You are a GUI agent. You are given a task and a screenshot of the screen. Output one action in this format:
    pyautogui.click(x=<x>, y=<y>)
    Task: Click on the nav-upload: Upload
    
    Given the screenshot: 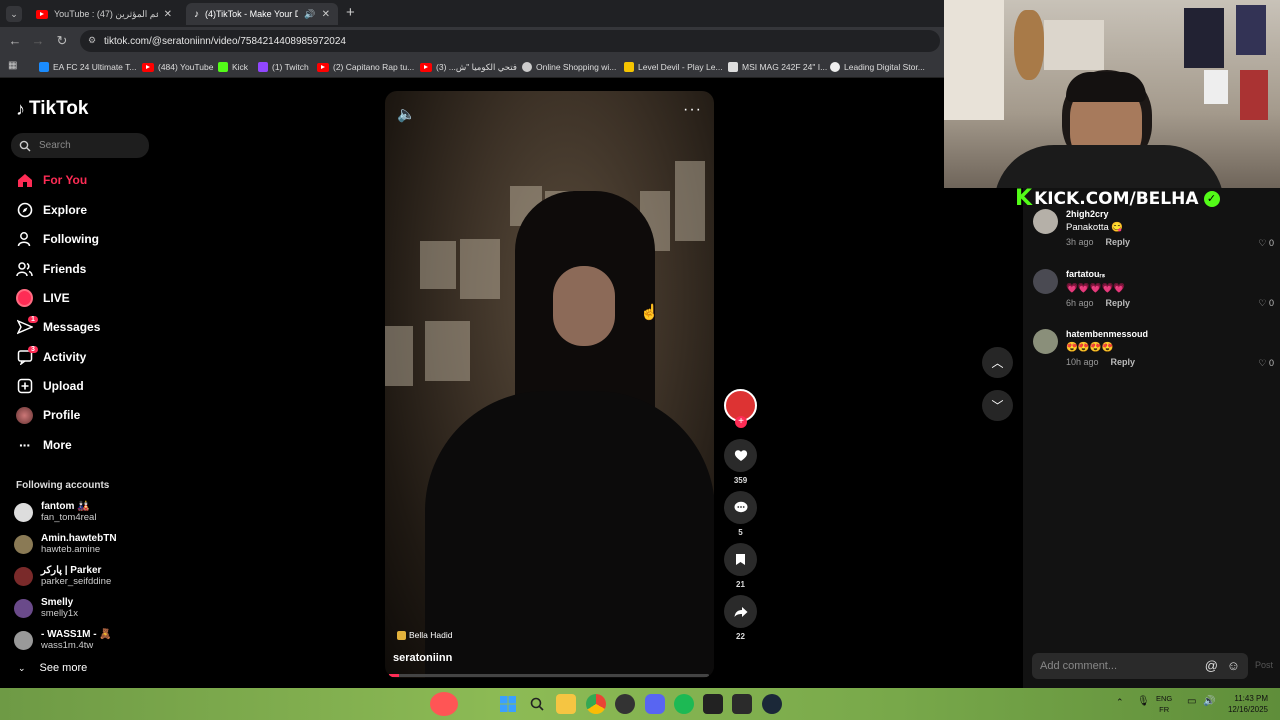 What is the action you would take?
    pyautogui.click(x=50, y=386)
    